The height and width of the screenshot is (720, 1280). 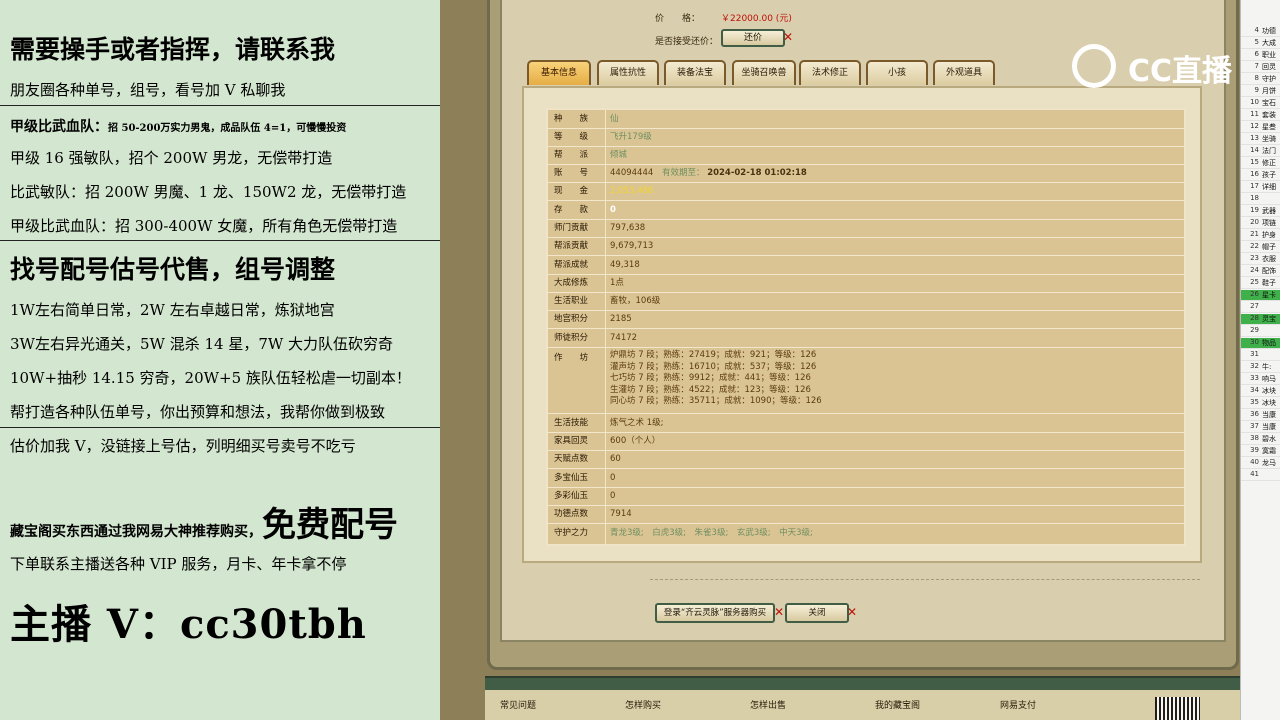 I want to click on footer-link-faq: 常见问题, so click(x=518, y=704).